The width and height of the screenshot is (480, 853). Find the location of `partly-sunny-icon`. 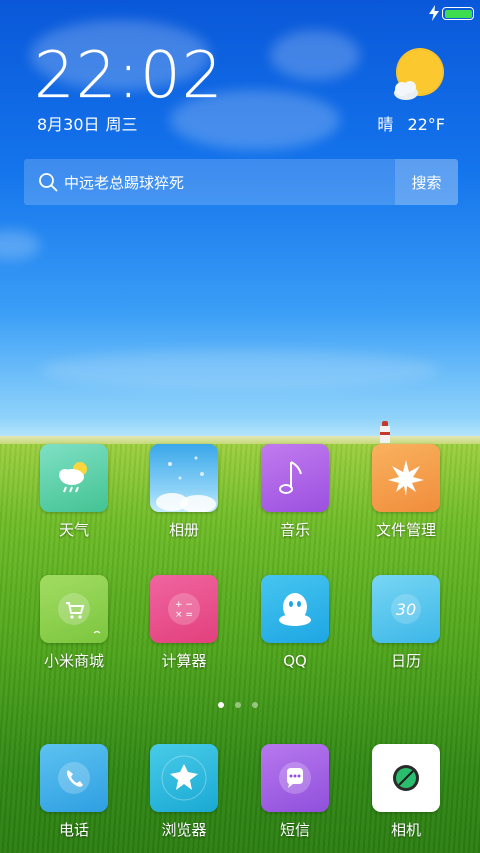

partly-sunny-icon is located at coordinates (419, 75).